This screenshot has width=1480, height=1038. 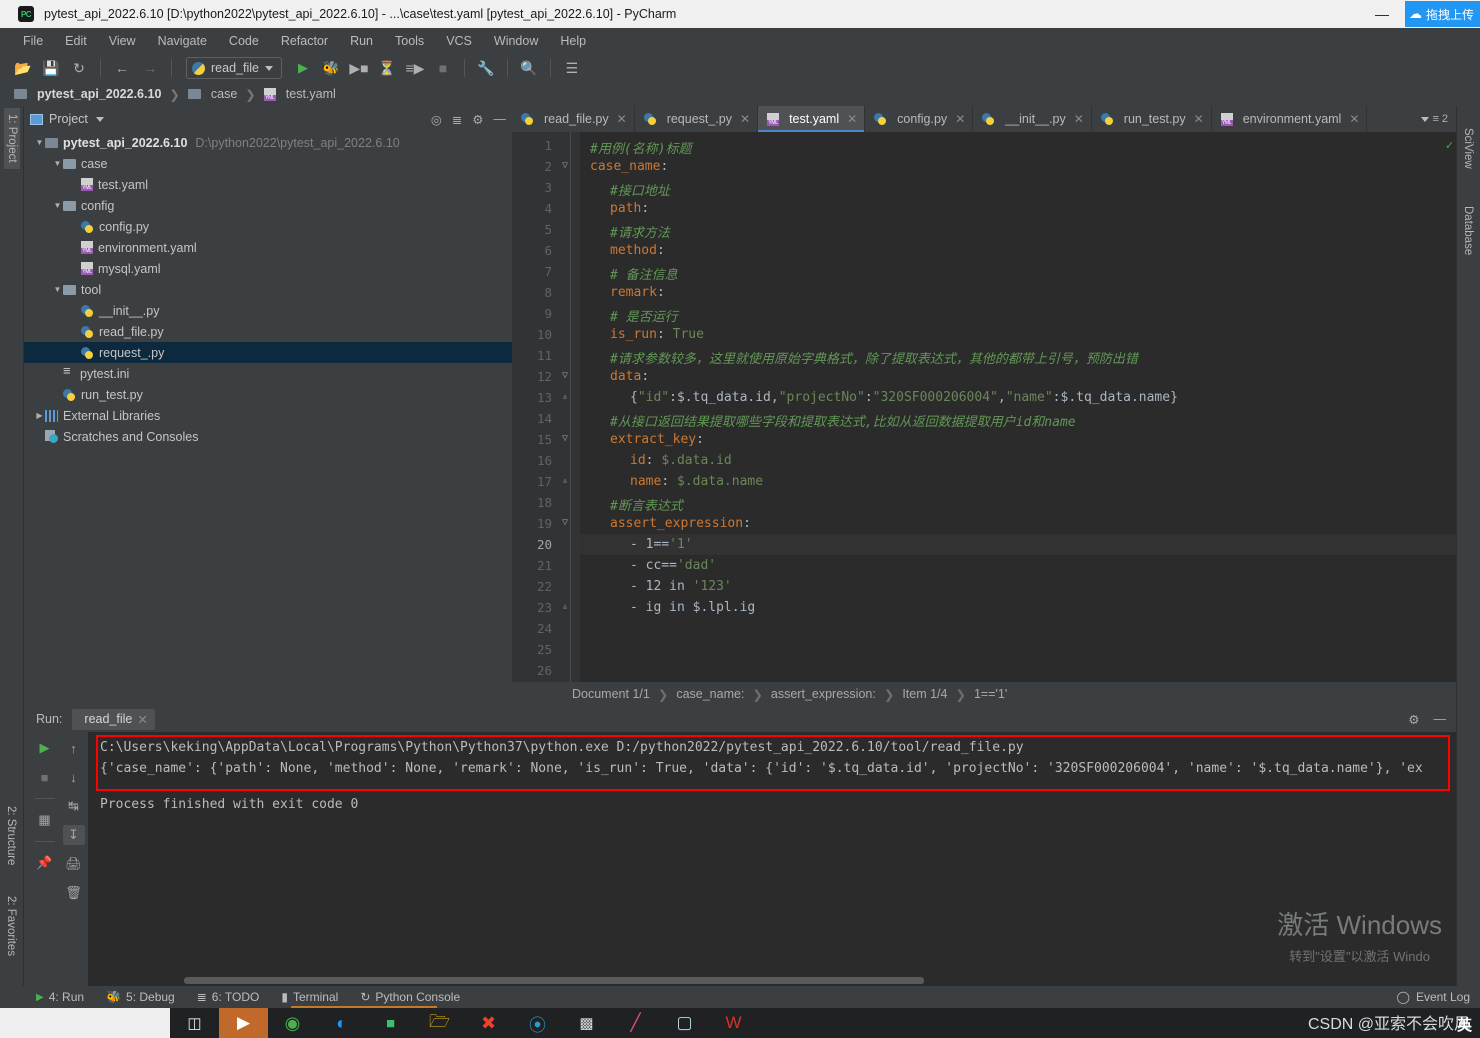 What do you see at coordinates (331, 68) in the screenshot?
I see `debug-icon: 🐝` at bounding box center [331, 68].